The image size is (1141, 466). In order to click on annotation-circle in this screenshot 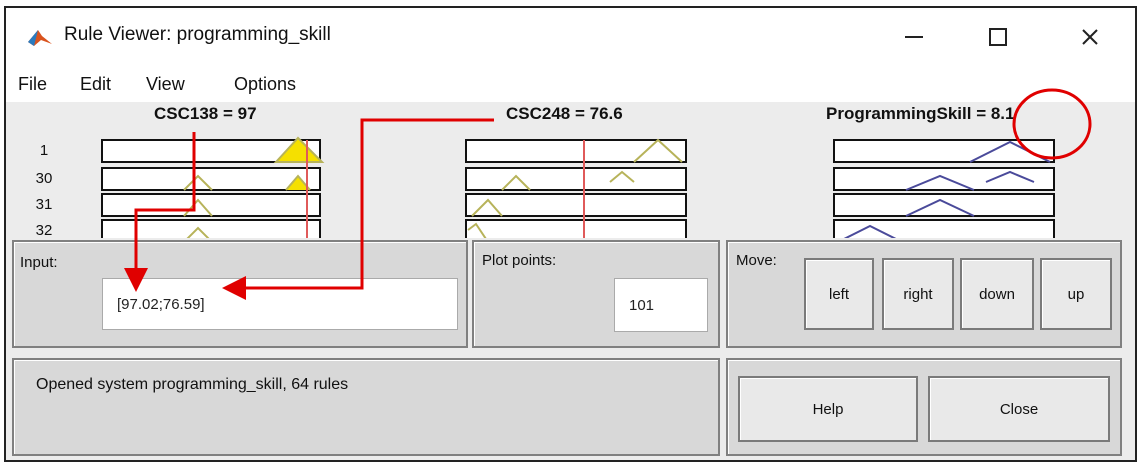, I will do `click(1052, 124)`.